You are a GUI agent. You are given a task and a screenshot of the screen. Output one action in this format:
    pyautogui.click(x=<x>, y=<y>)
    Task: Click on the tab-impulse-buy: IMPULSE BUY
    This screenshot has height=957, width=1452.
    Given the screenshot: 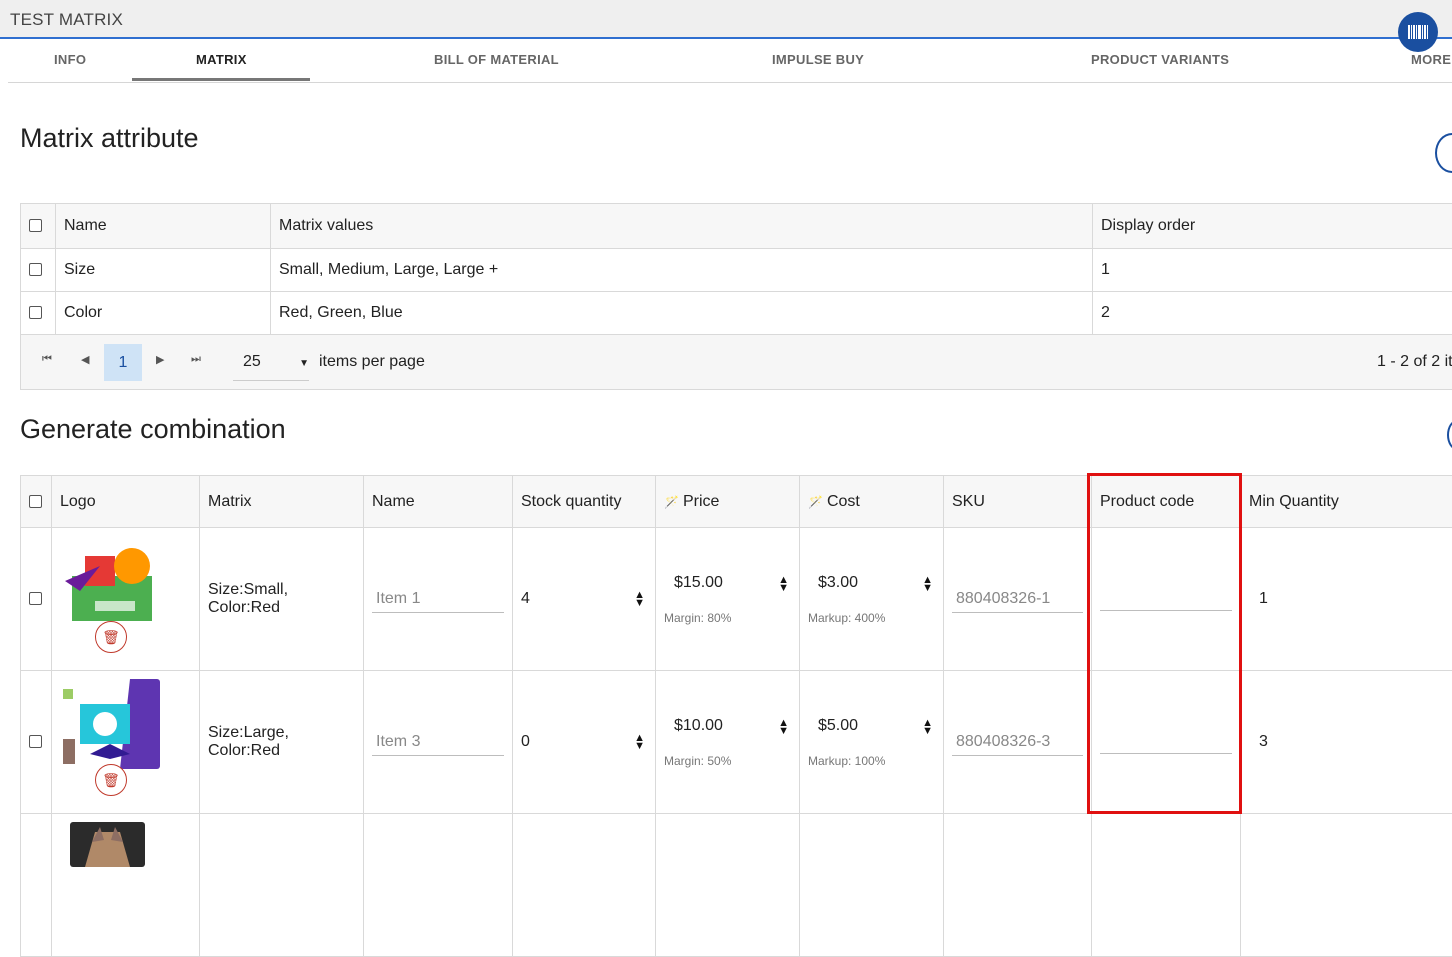 What is the action you would take?
    pyautogui.click(x=818, y=59)
    